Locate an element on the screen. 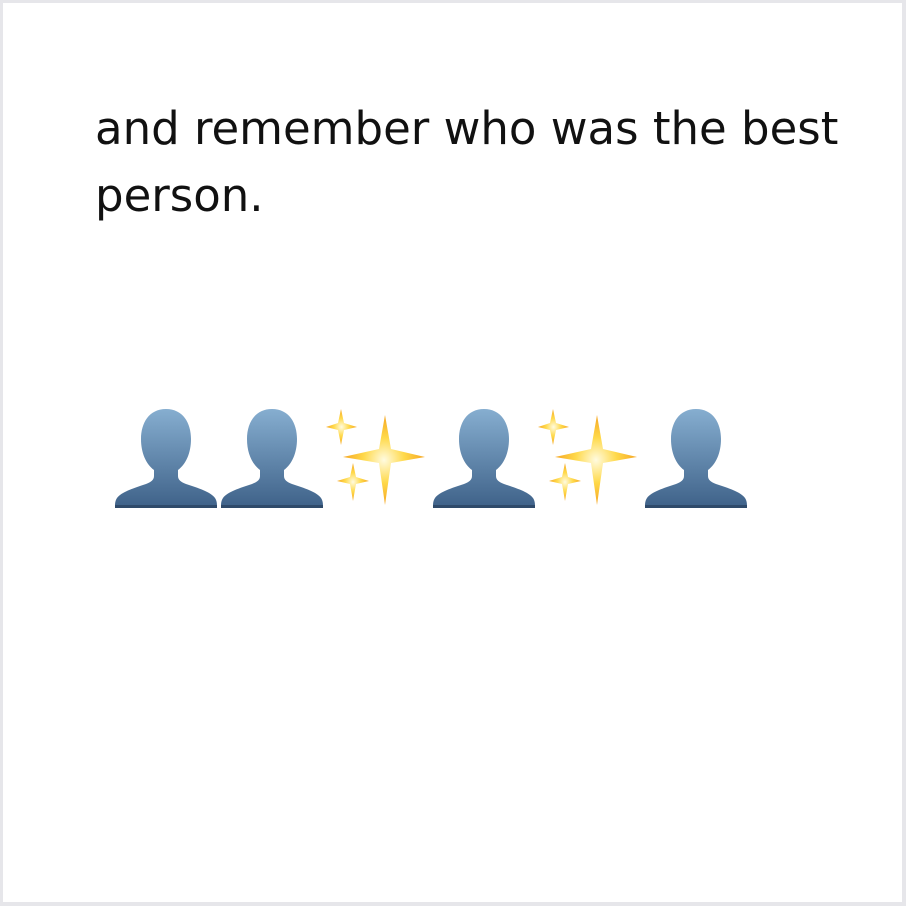 Image resolution: width=906 pixels, height=906 pixels. emoji-row is located at coordinates (431, 456).